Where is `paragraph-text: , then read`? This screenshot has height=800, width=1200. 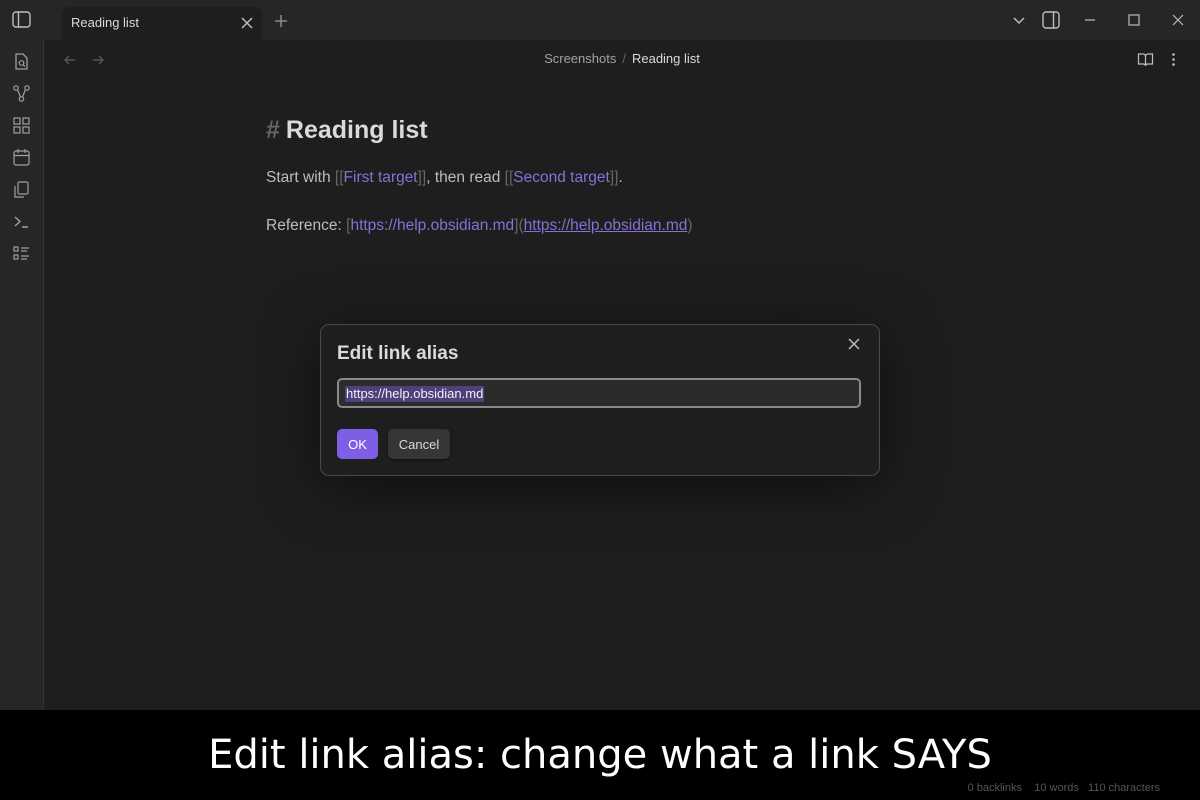
paragraph-text: , then read is located at coordinates (465, 177).